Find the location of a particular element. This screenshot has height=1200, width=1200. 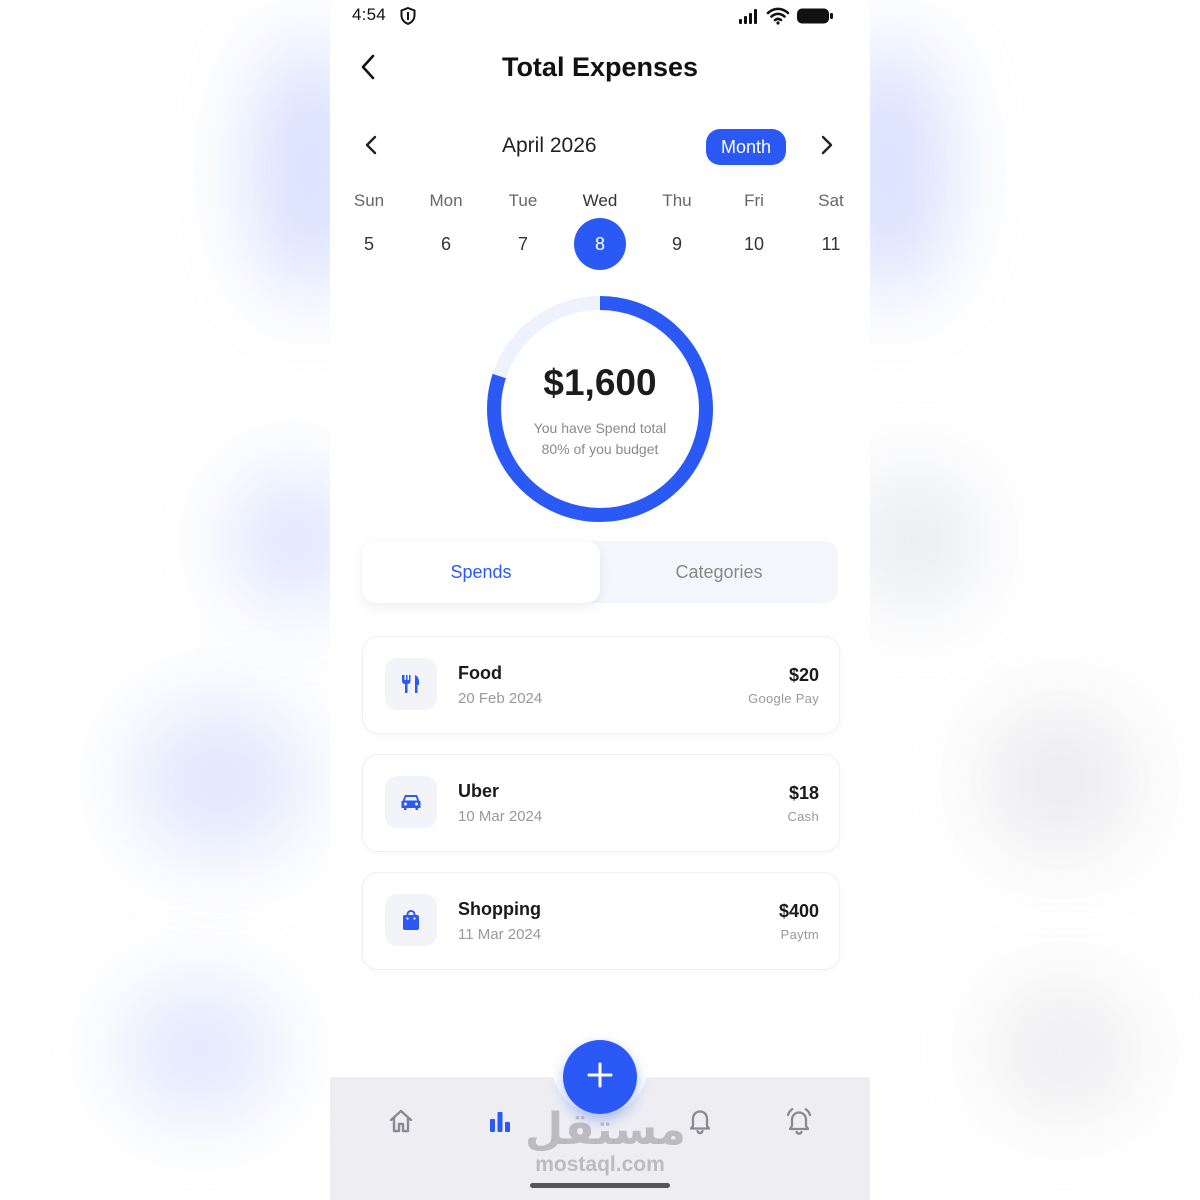

month-selector: April 2026 Month is located at coordinates (600, 147).